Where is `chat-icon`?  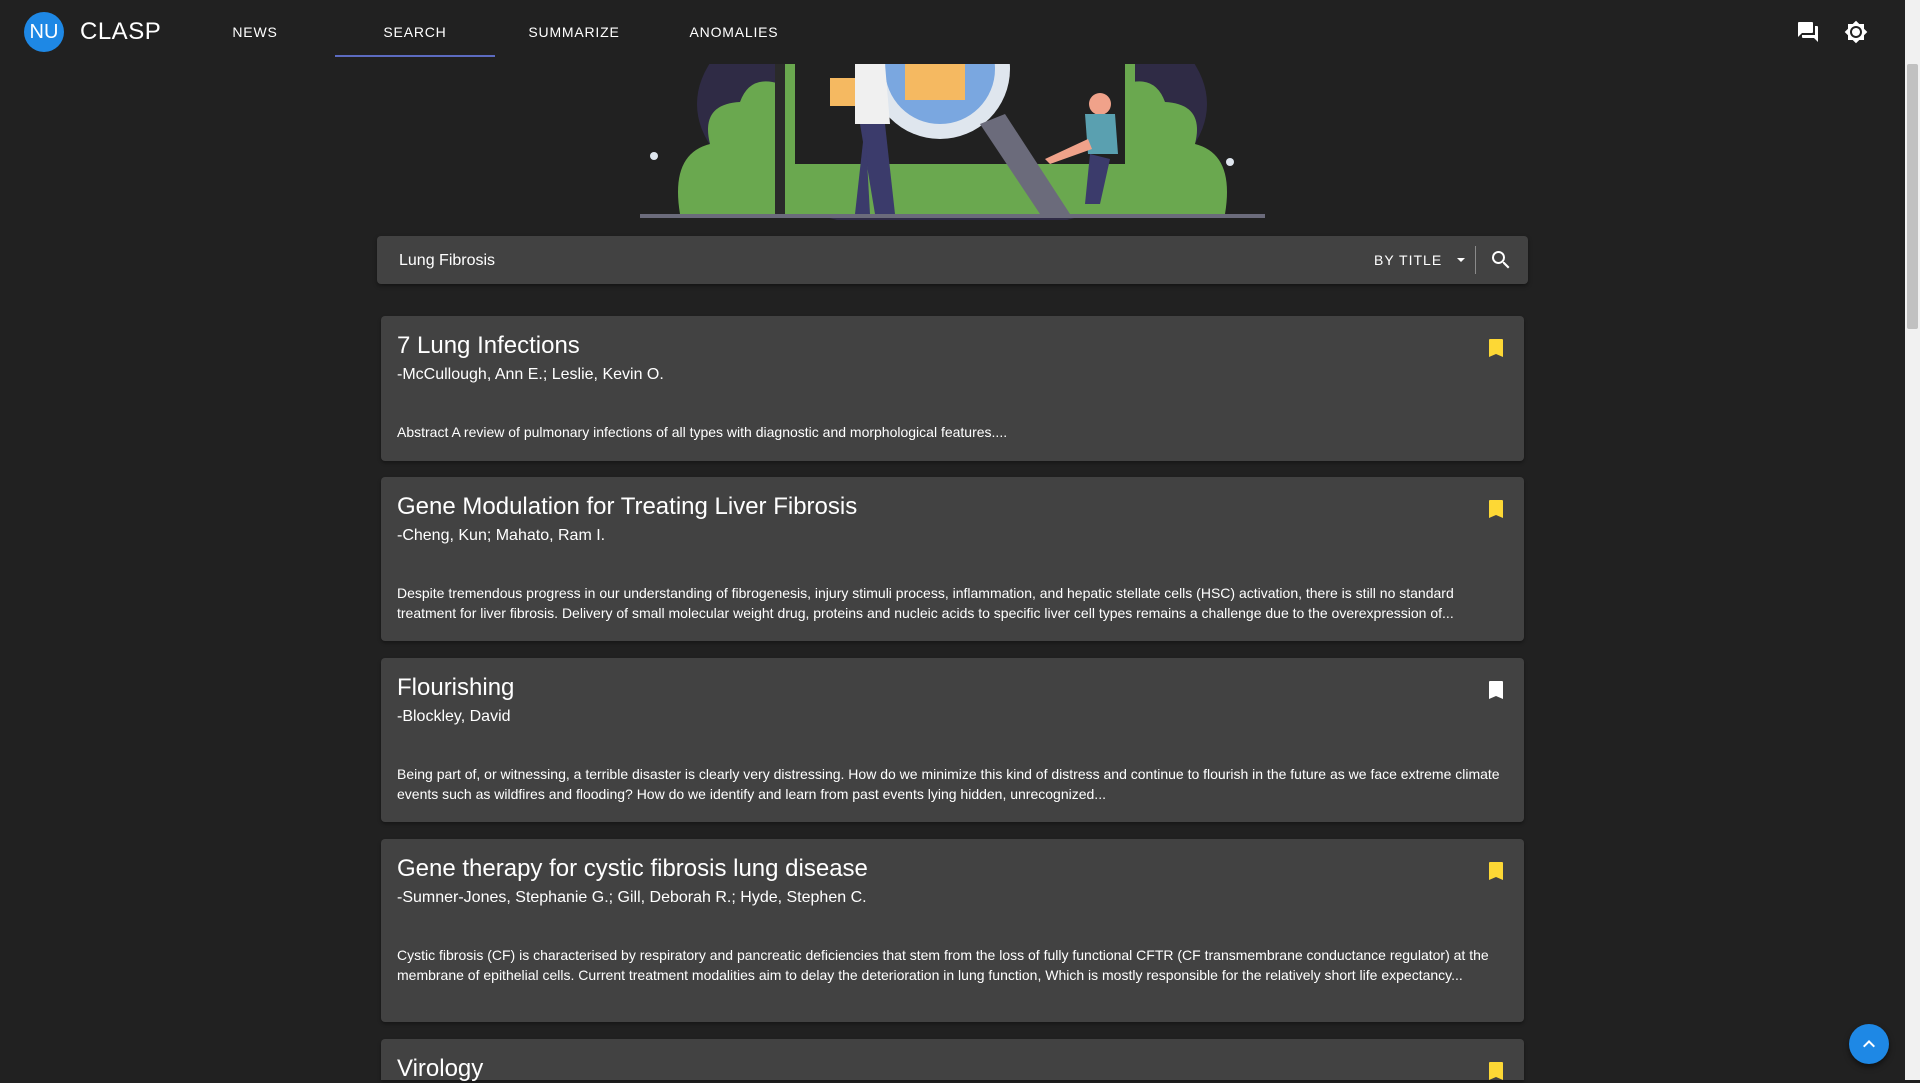
chat-icon is located at coordinates (1808, 32).